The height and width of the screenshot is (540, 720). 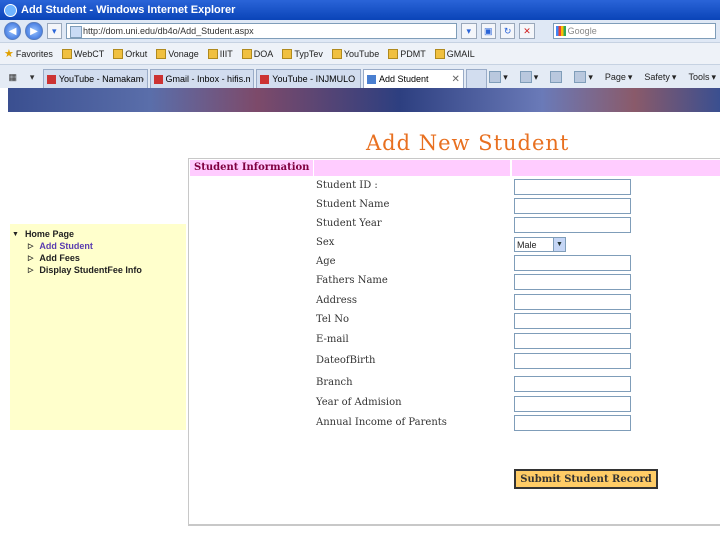 What do you see at coordinates (359, 402) in the screenshot?
I see `label-year-of-admission: Year of Admision` at bounding box center [359, 402].